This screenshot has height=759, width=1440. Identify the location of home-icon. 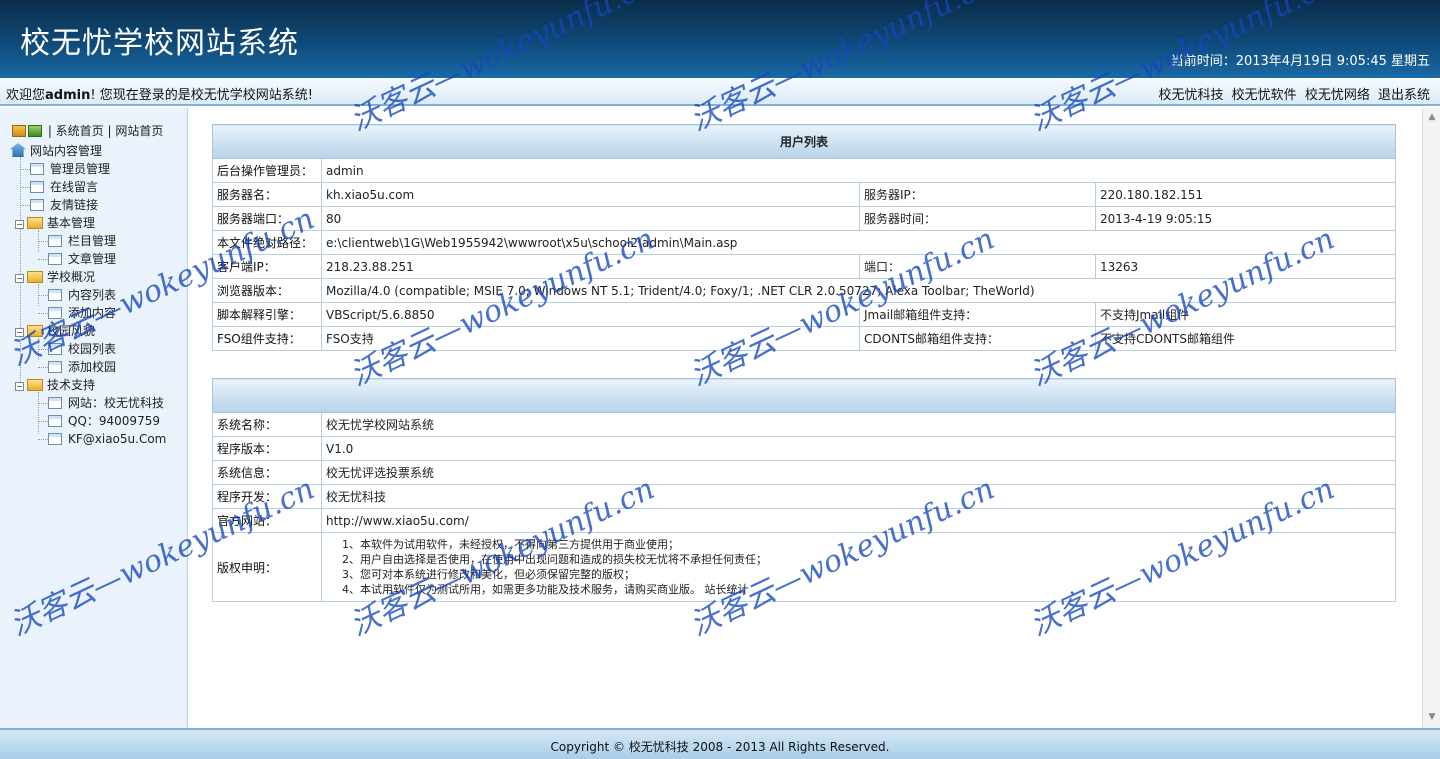
(18, 150).